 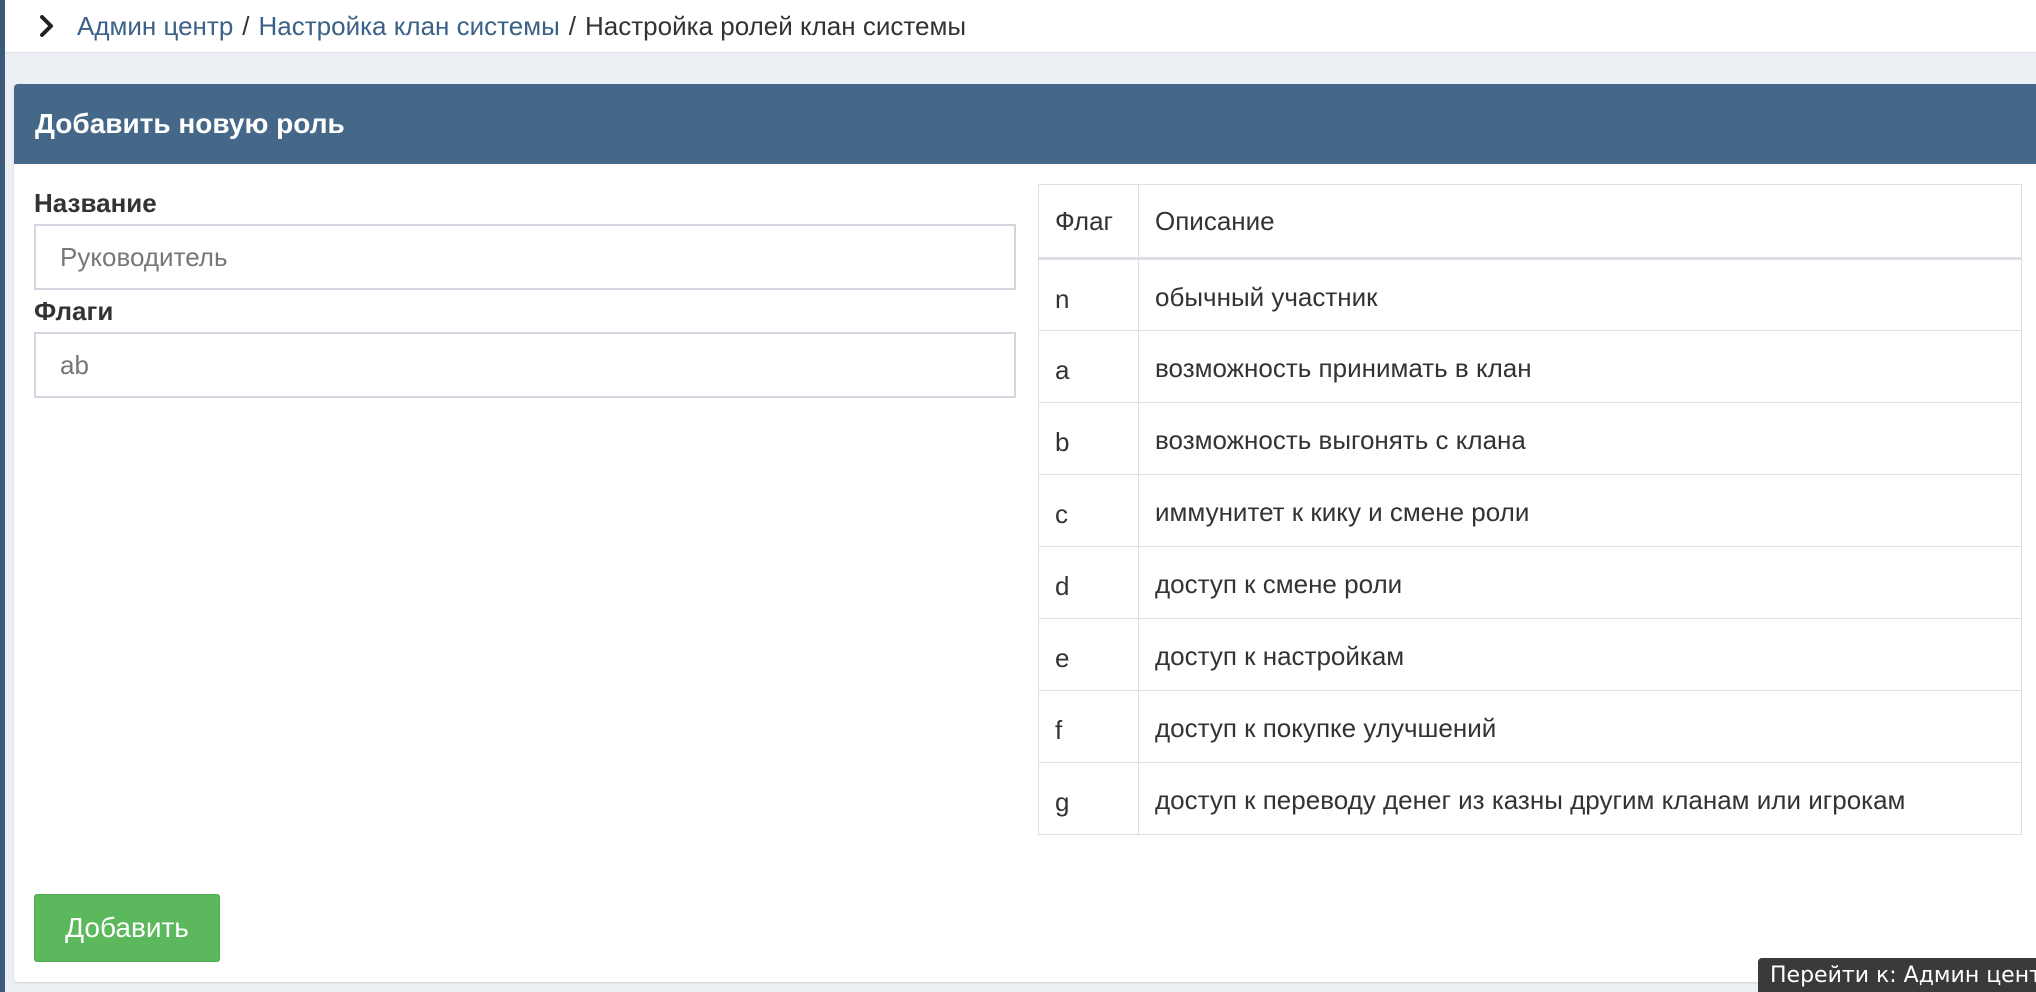 I want to click on table-row: c иммунитет к кику и смене роли, so click(x=1530, y=510).